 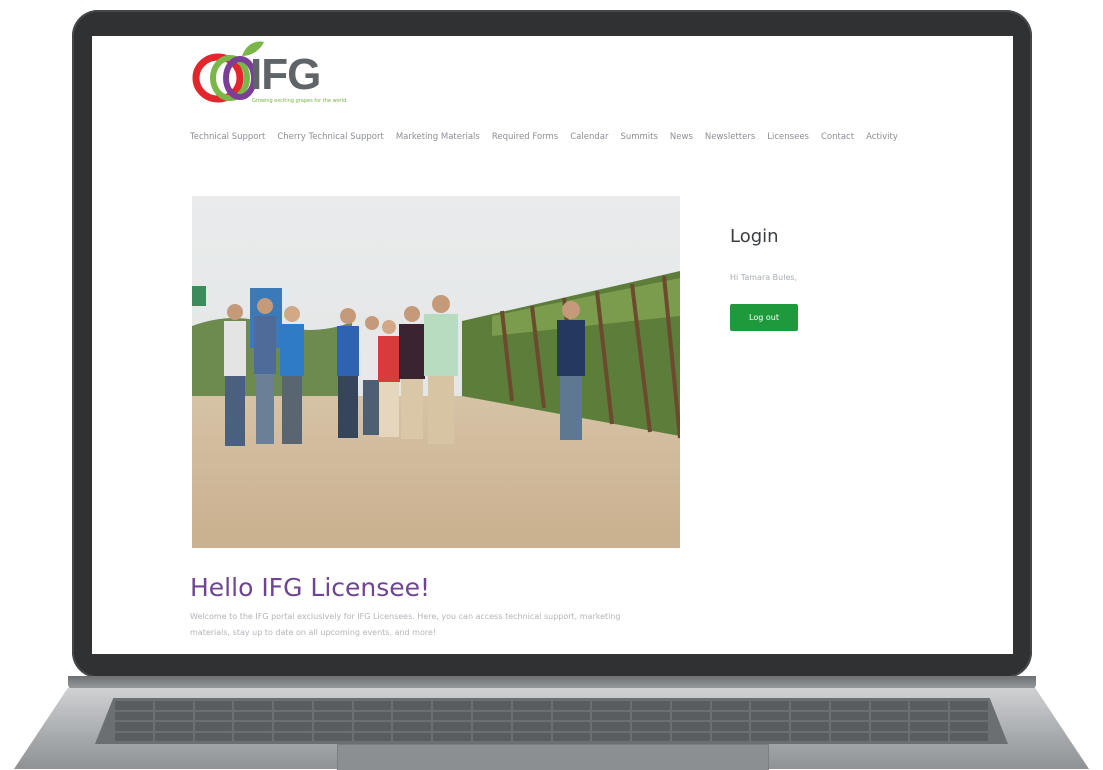 I want to click on nav-item-licensees: Licensees, so click(x=788, y=137).